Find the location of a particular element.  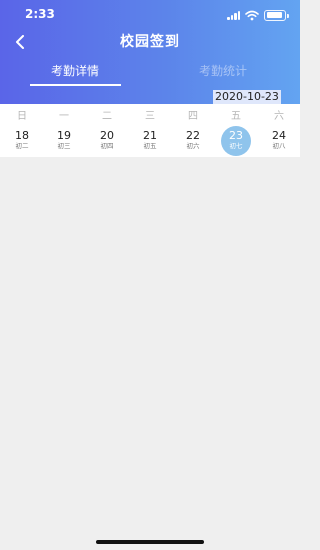

weekday-label: 六 is located at coordinates (279, 116).